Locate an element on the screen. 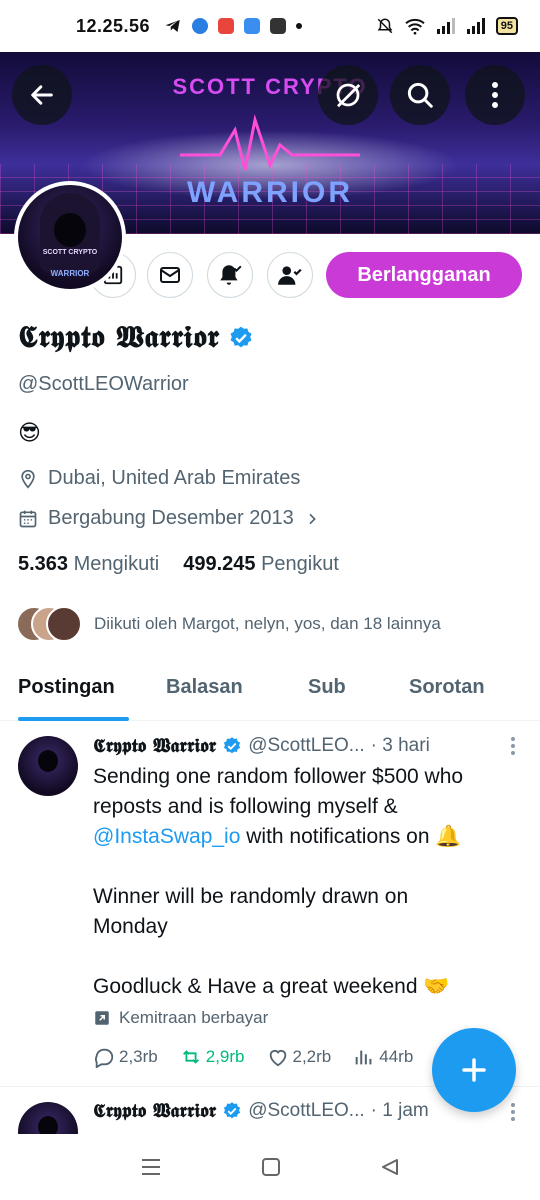 The width and height of the screenshot is (540, 1200). followers-count: 499.245 is located at coordinates (219, 564).